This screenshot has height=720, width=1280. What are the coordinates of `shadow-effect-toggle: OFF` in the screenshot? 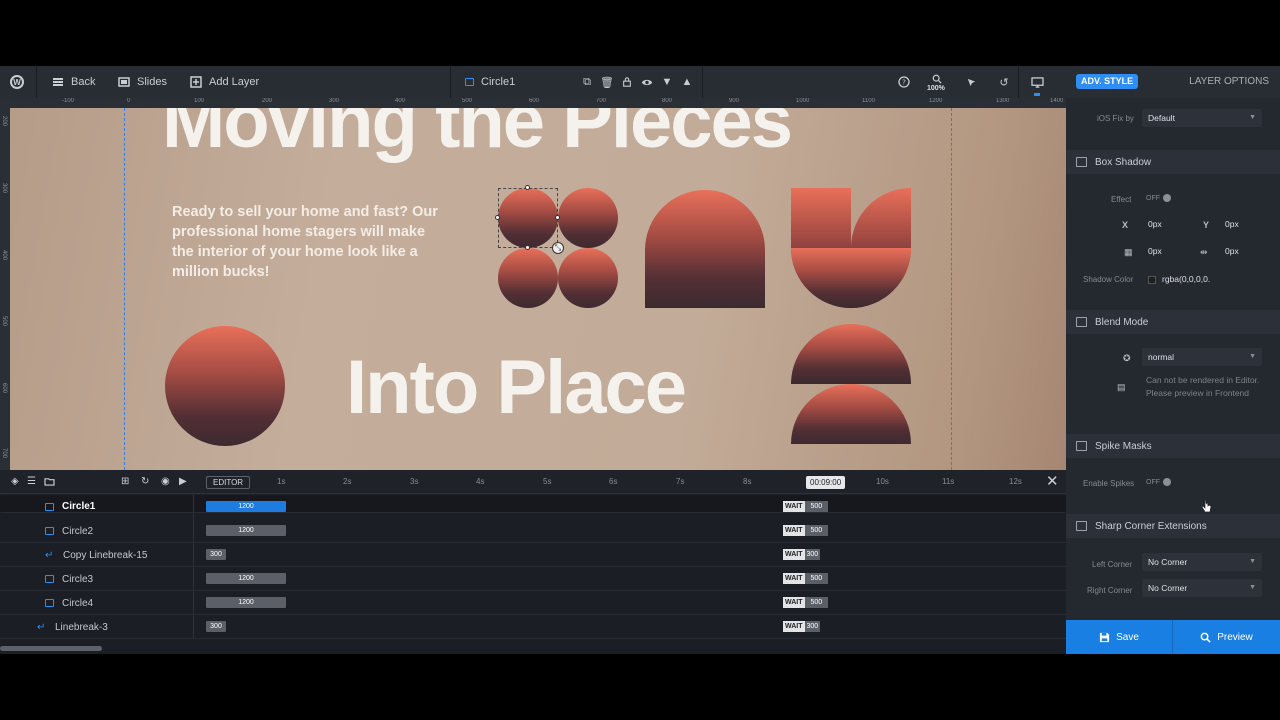 It's located at (1158, 198).